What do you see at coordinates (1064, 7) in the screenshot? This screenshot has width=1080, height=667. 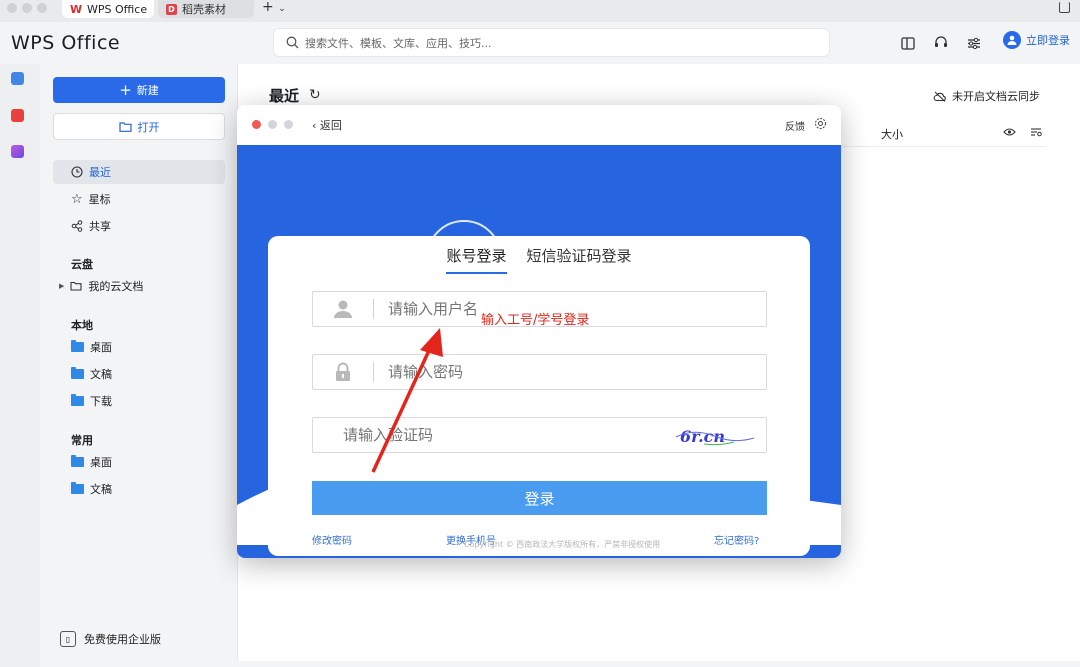 I see `window-layout-icon` at bounding box center [1064, 7].